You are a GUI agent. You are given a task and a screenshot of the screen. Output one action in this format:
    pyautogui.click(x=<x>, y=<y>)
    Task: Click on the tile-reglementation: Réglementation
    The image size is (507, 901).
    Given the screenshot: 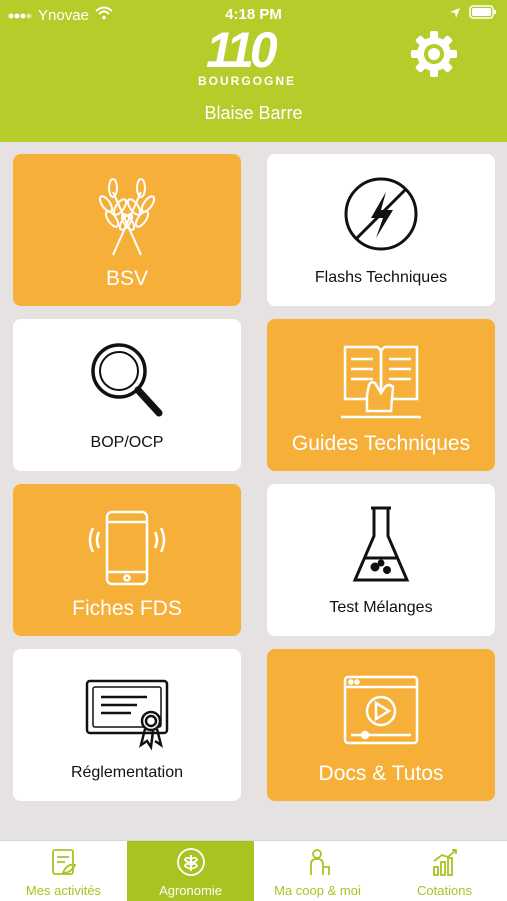 What is the action you would take?
    pyautogui.click(x=127, y=725)
    